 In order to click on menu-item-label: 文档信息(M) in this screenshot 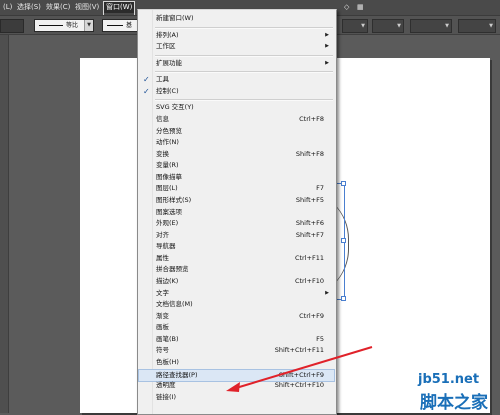, I will do `click(174, 304)`.